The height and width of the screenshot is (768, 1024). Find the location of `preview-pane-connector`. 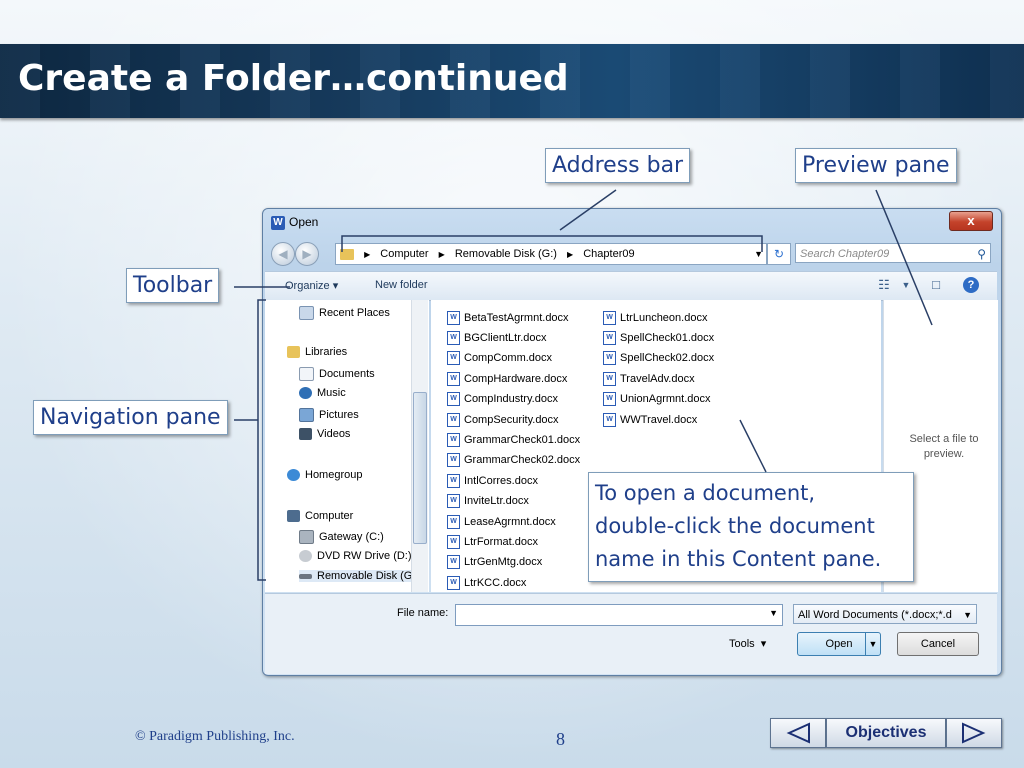

preview-pane-connector is located at coordinates (904, 257).